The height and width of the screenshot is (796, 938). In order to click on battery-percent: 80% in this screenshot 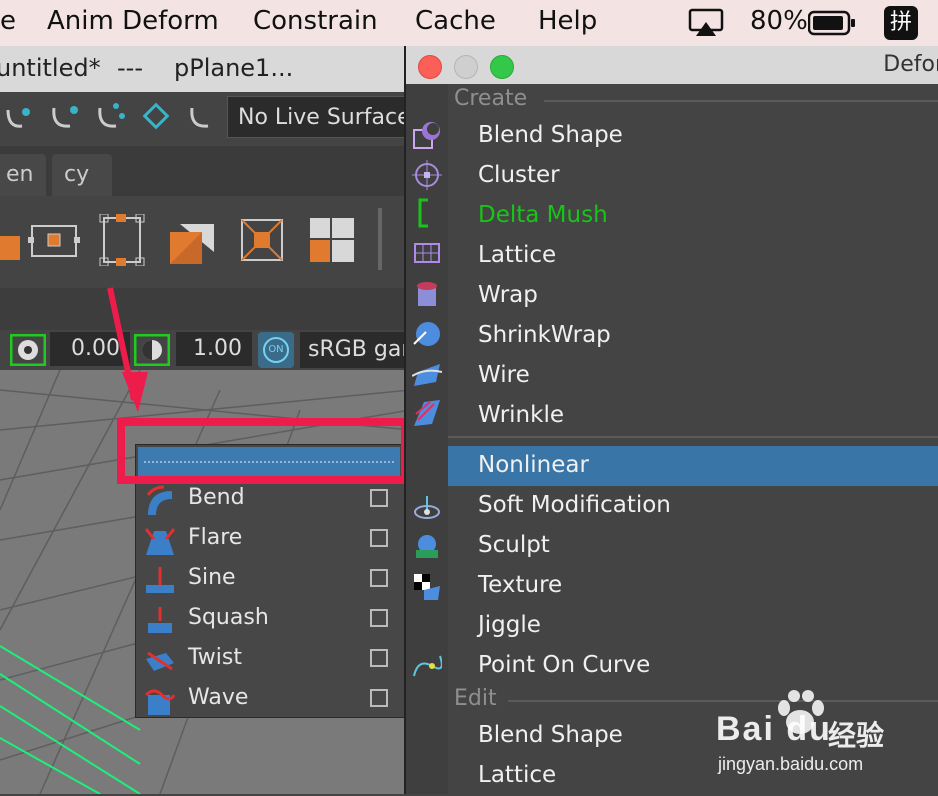, I will do `click(779, 21)`.